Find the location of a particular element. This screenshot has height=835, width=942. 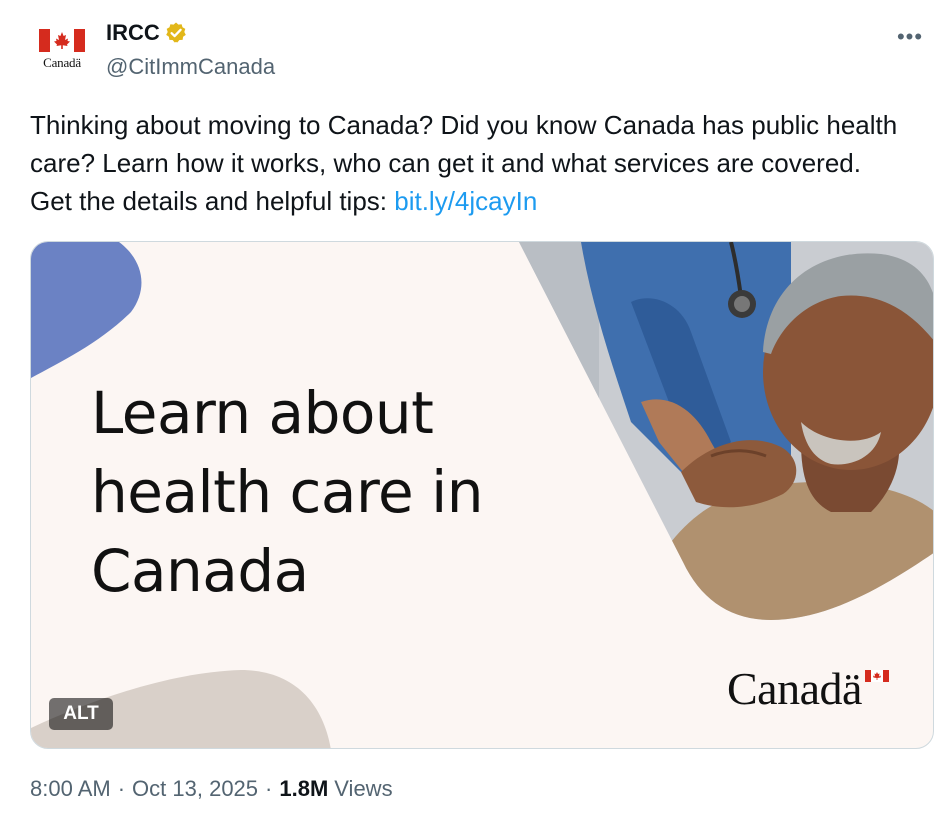

views-label: Views is located at coordinates (363, 788).